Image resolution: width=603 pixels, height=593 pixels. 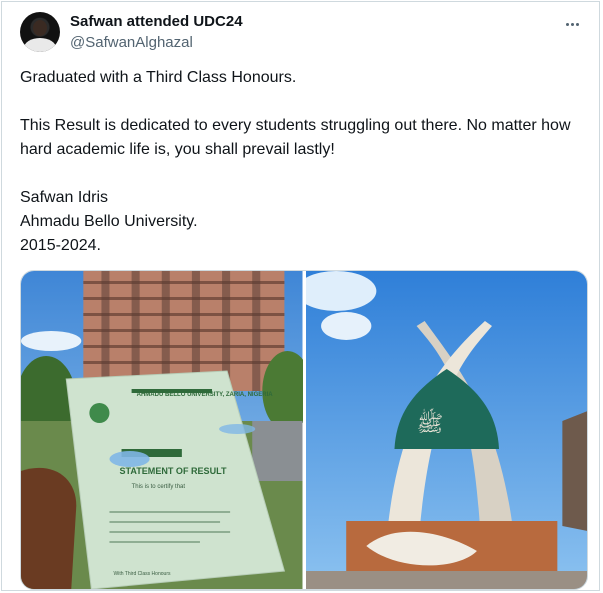 I want to click on tweet-line: 2015-2024., so click(x=60, y=245).